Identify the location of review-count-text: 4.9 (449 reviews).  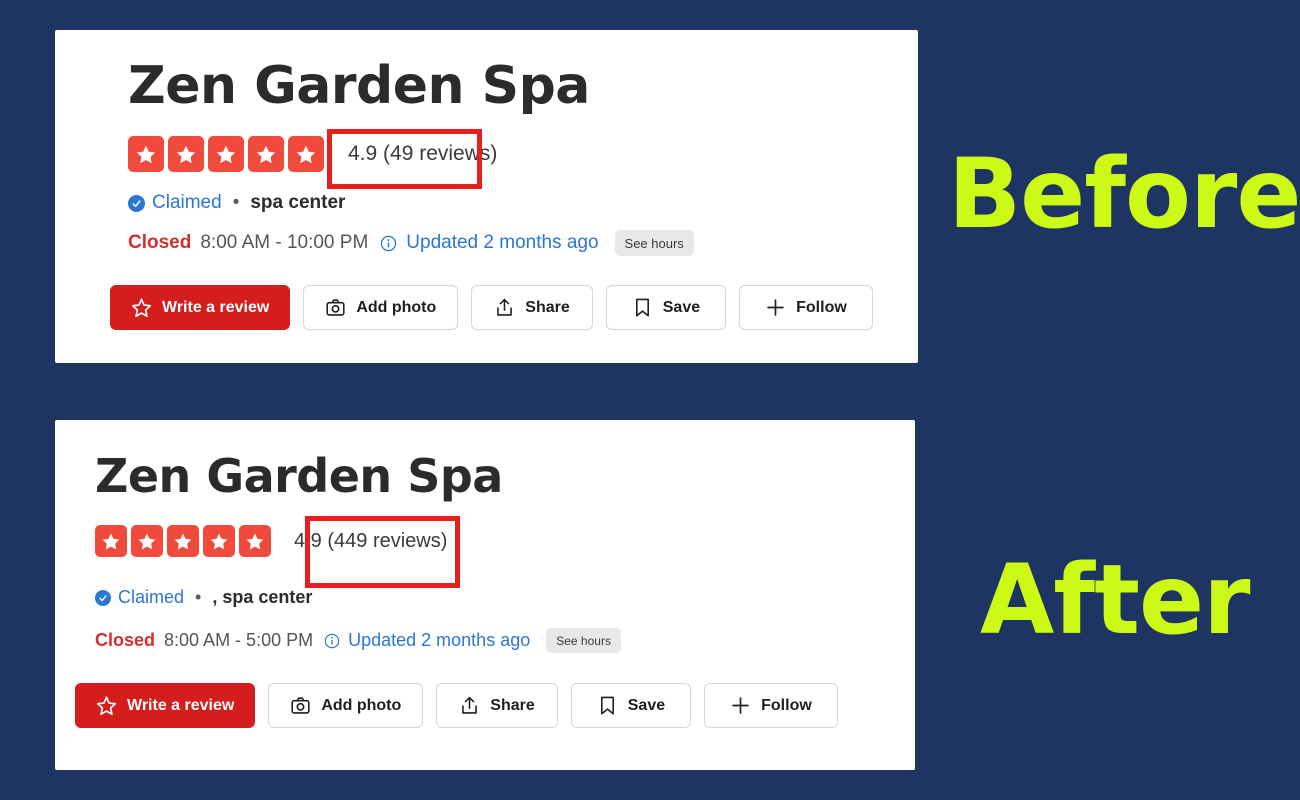
(371, 540).